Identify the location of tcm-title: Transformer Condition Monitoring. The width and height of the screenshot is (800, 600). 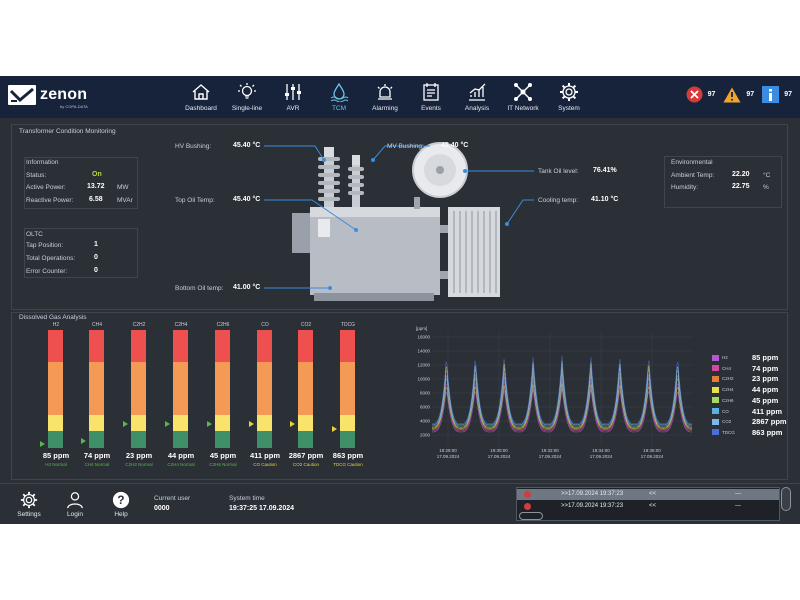
(67, 131).